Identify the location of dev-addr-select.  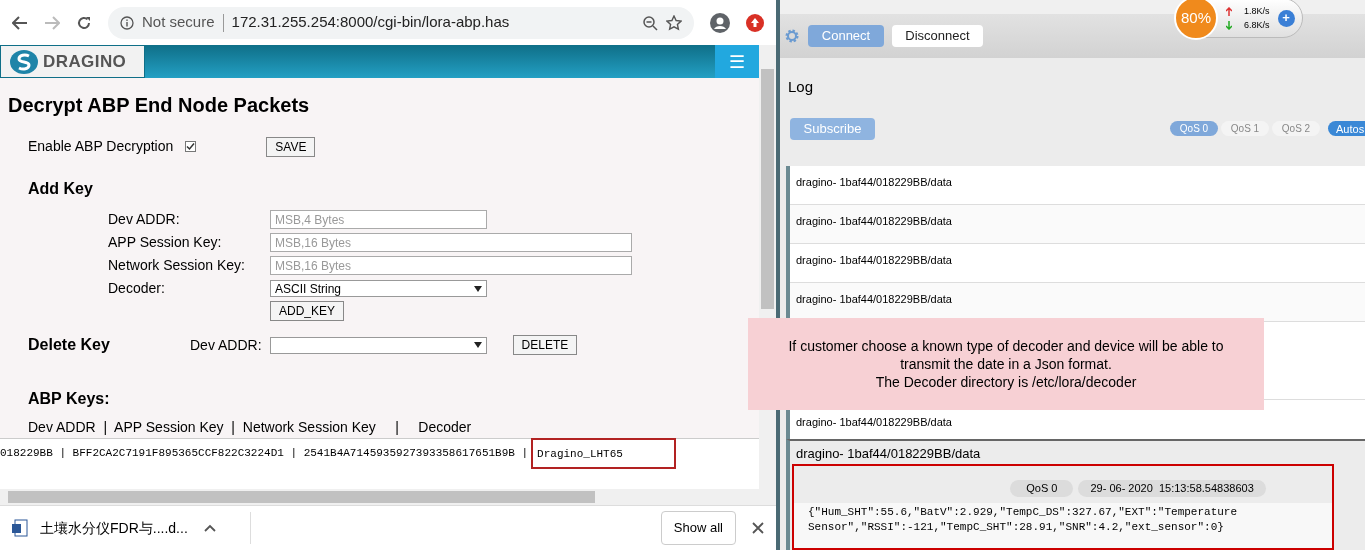
(378, 345).